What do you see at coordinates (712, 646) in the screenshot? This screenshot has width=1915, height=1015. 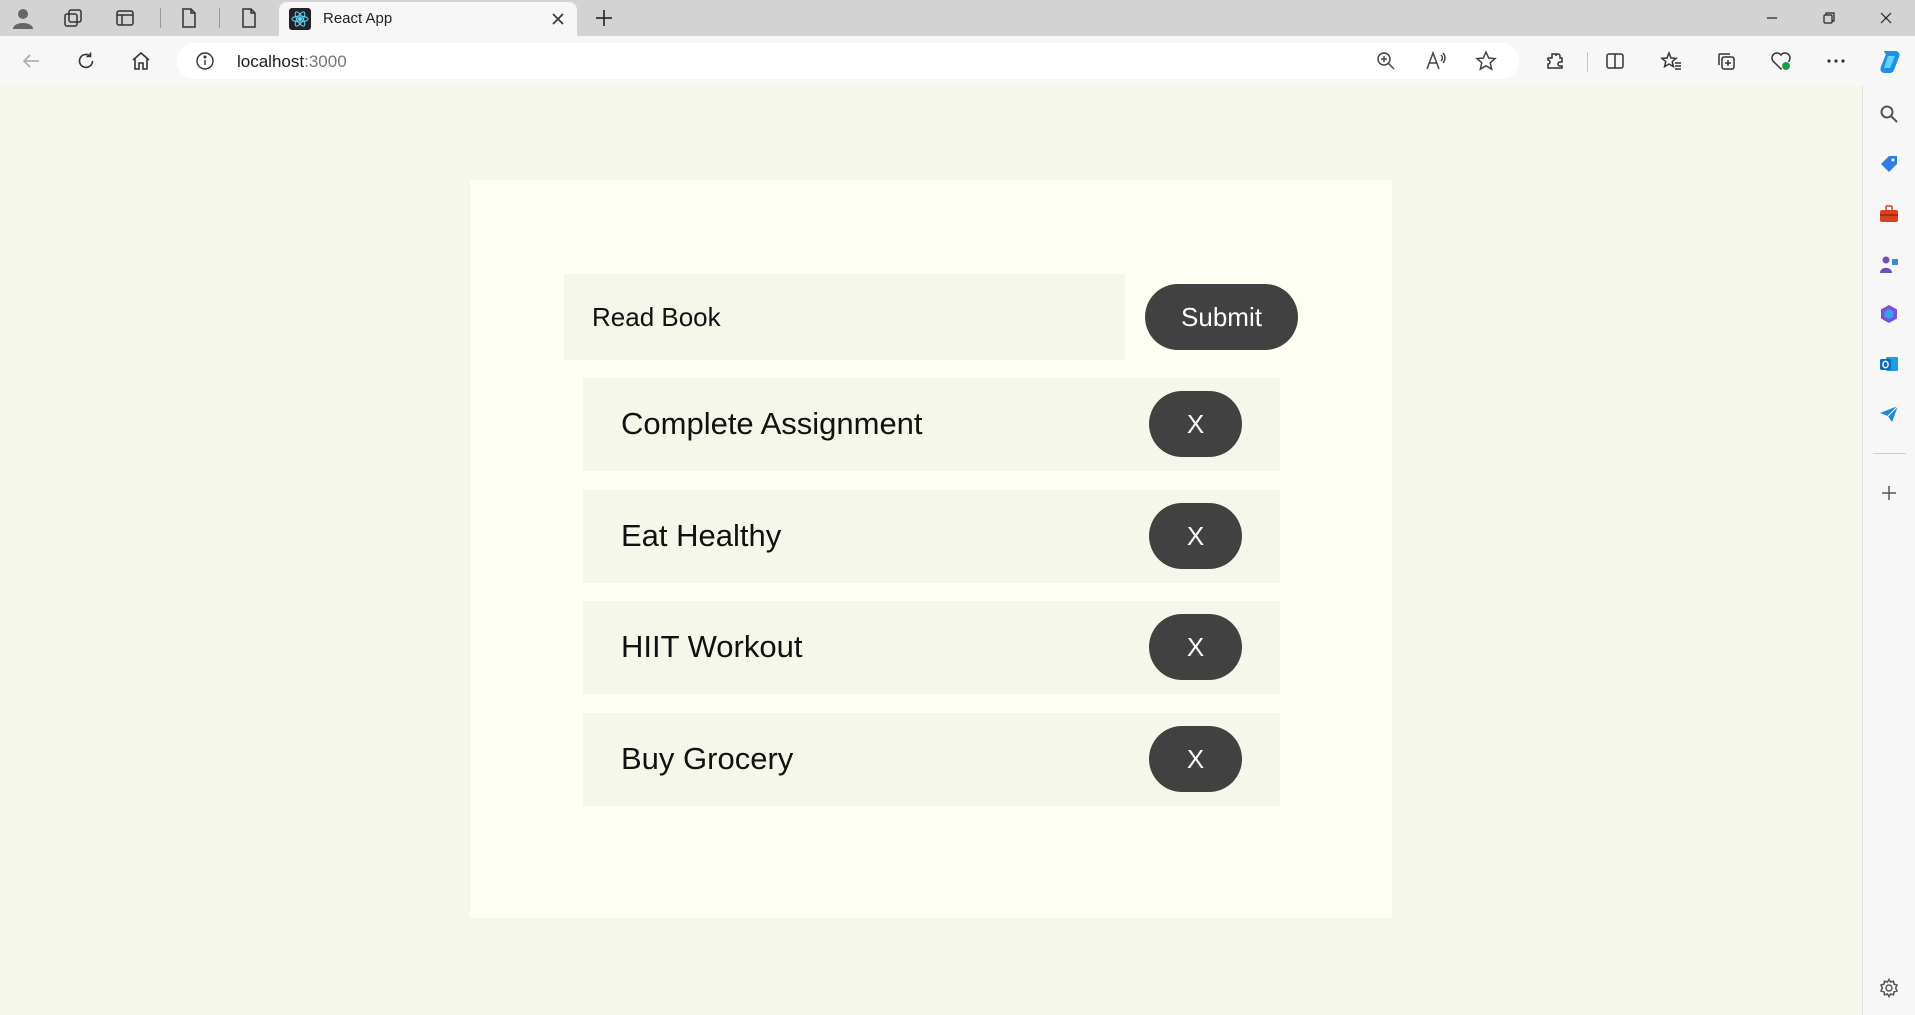 I see `todo-label: HIIT Workout` at bounding box center [712, 646].